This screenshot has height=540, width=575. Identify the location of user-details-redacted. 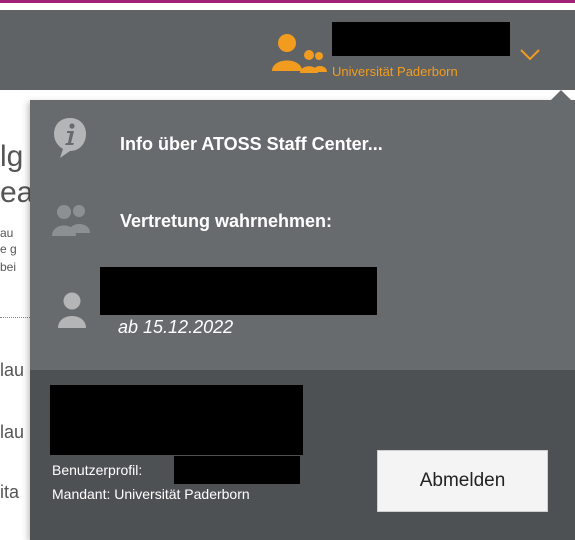
(176, 420).